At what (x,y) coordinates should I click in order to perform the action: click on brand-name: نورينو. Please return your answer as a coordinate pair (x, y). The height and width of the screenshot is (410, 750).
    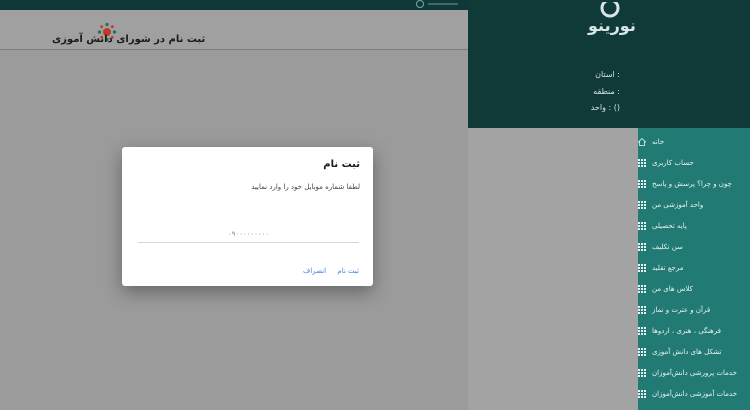
    Looking at the image, I should click on (612, 25).